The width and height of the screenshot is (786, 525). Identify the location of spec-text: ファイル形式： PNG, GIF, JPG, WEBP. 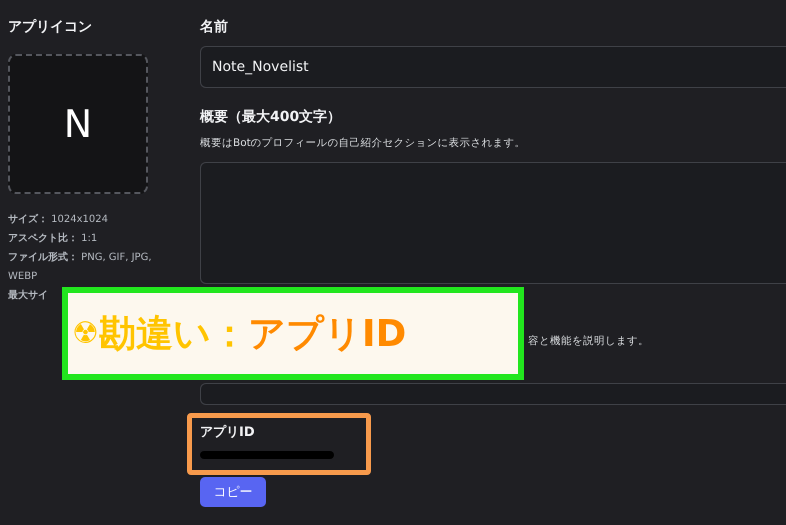
(80, 267).